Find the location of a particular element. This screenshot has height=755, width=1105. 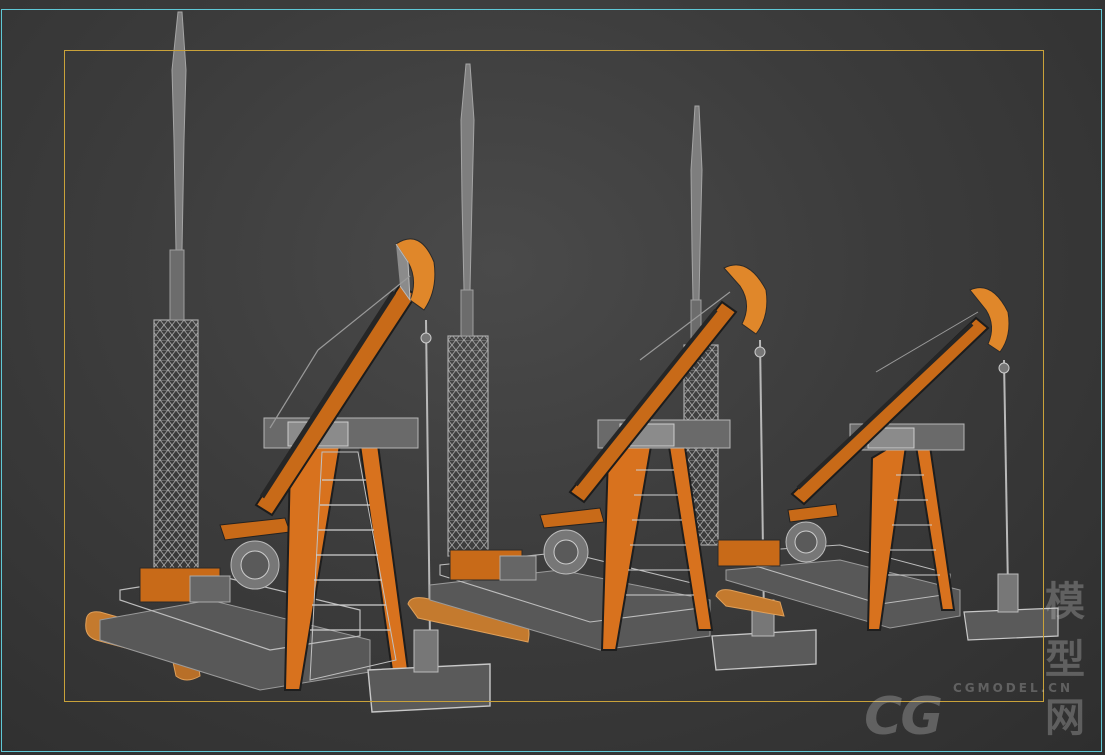

tower-middle is located at coordinates (468, 310).